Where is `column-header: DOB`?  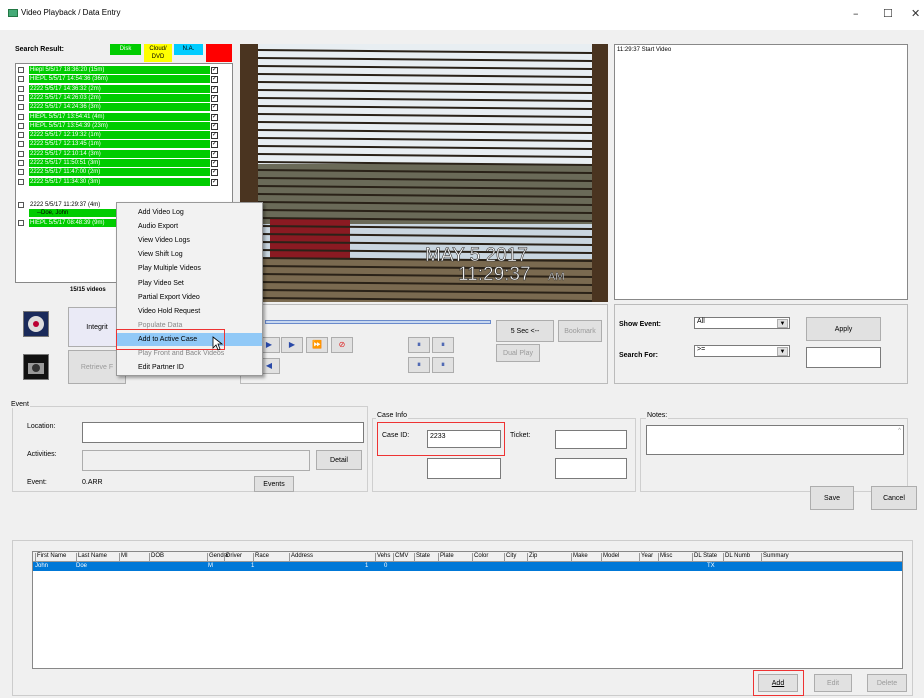
column-header: DOB is located at coordinates (156, 557).